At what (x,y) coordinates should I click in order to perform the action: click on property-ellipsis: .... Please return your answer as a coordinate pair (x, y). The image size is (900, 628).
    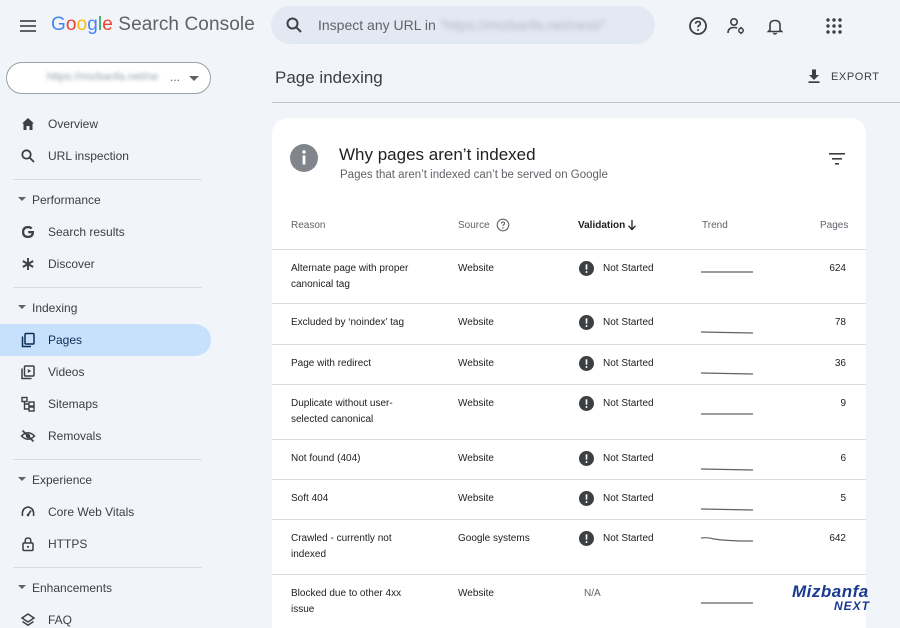
    Looking at the image, I should click on (175, 77).